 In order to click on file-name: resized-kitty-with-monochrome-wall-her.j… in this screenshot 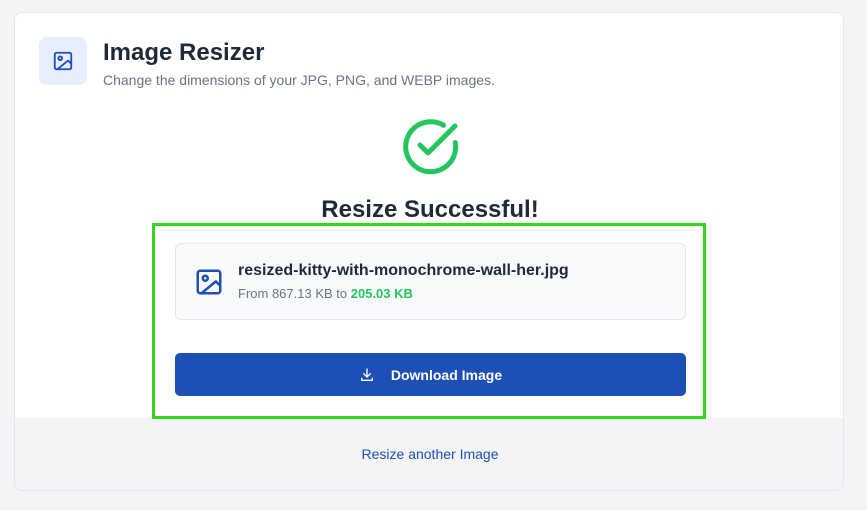, I will do `click(403, 270)`.